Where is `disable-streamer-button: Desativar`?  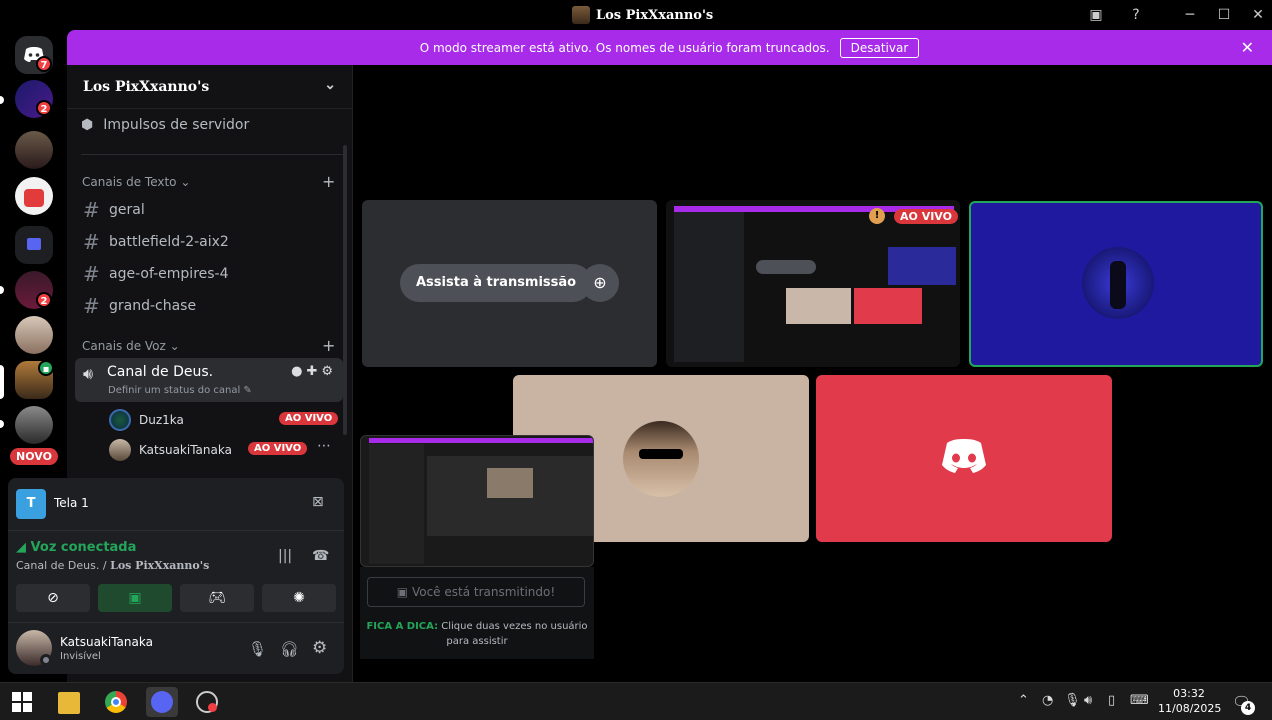
disable-streamer-button: Desativar is located at coordinates (879, 47).